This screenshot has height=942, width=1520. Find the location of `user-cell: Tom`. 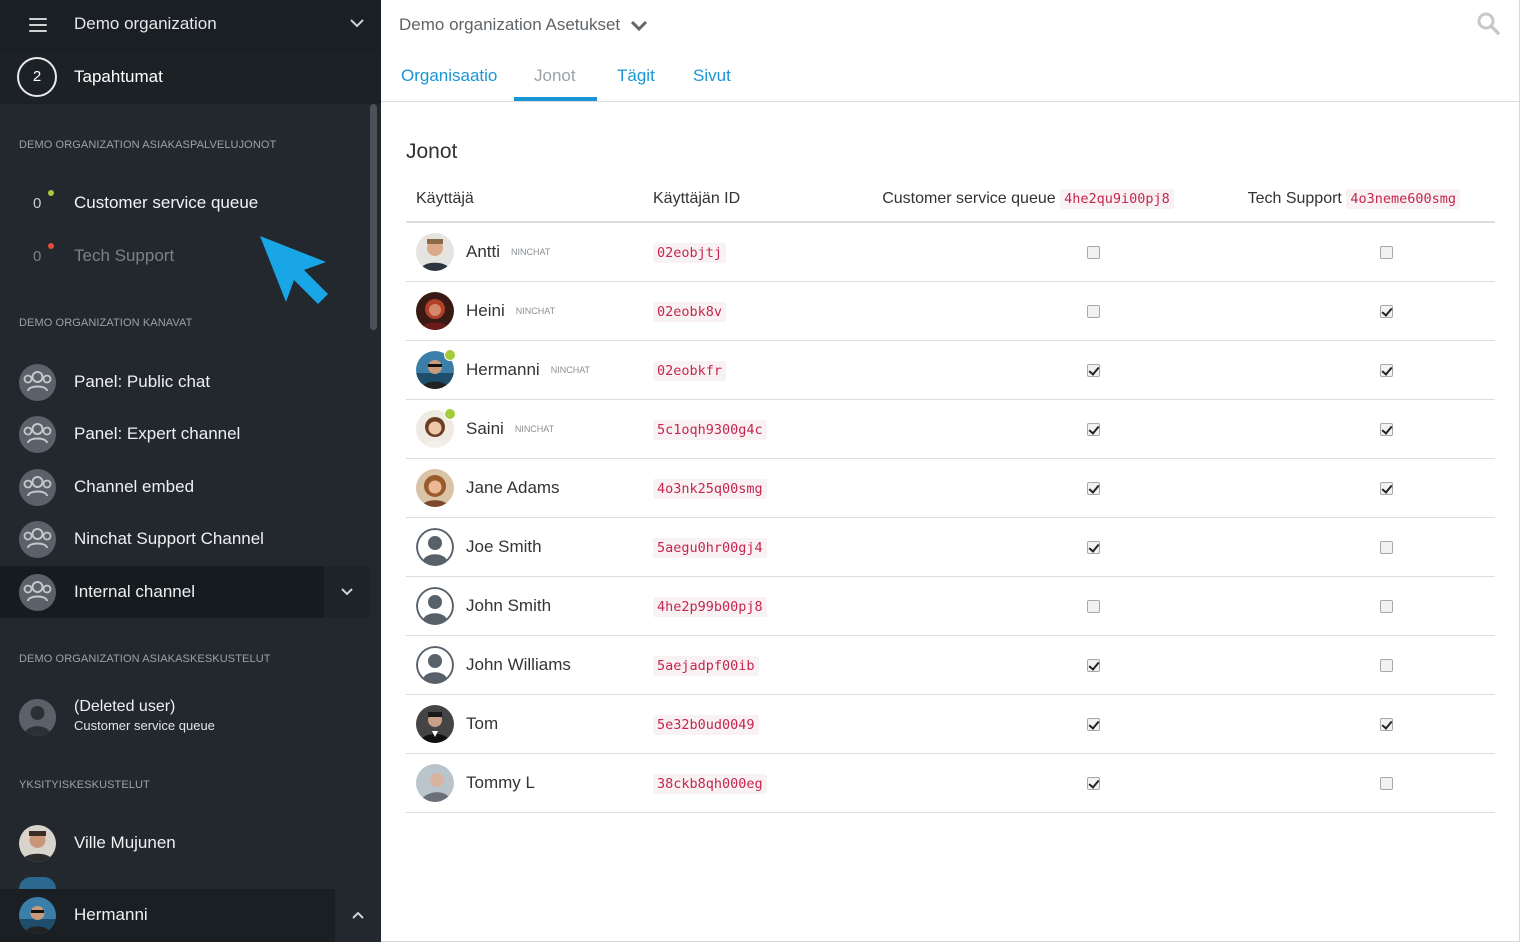

user-cell: Tom is located at coordinates (524, 724).